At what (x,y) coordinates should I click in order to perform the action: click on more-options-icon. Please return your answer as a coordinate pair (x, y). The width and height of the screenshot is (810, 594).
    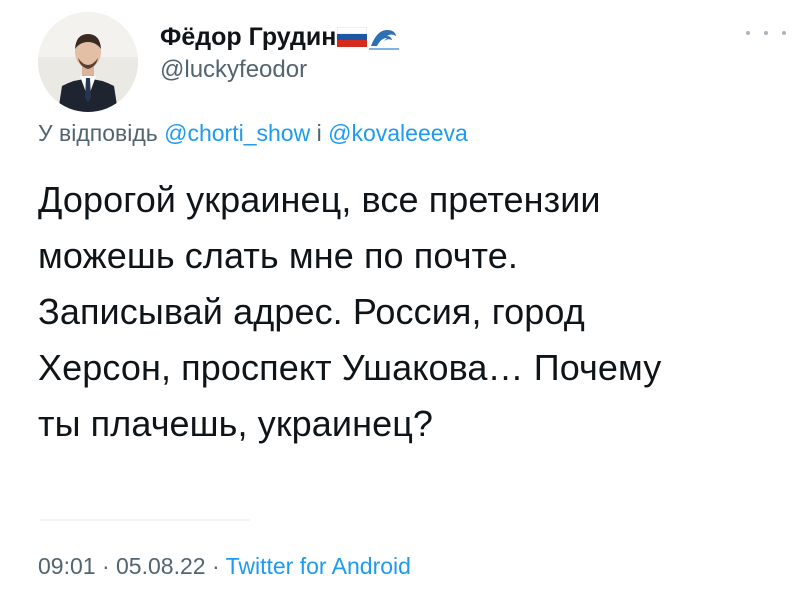
    Looking at the image, I should click on (766, 33).